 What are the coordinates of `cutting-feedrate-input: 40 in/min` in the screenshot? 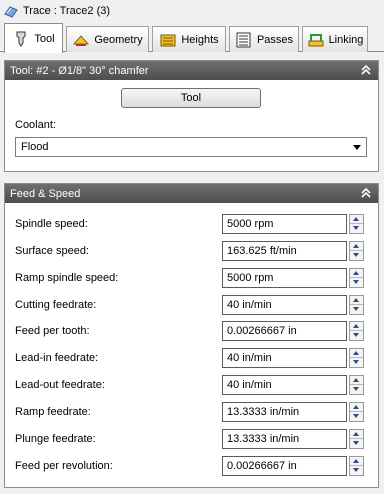 It's located at (284, 305).